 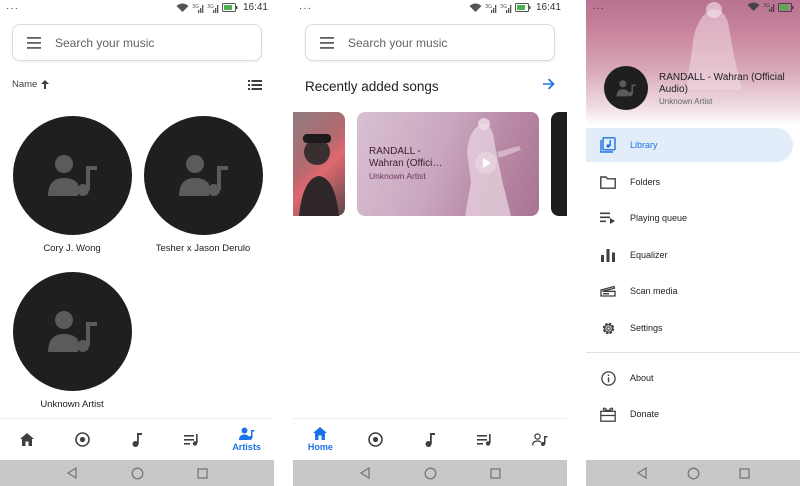 I want to click on song-card-previous, so click(x=319, y=164).